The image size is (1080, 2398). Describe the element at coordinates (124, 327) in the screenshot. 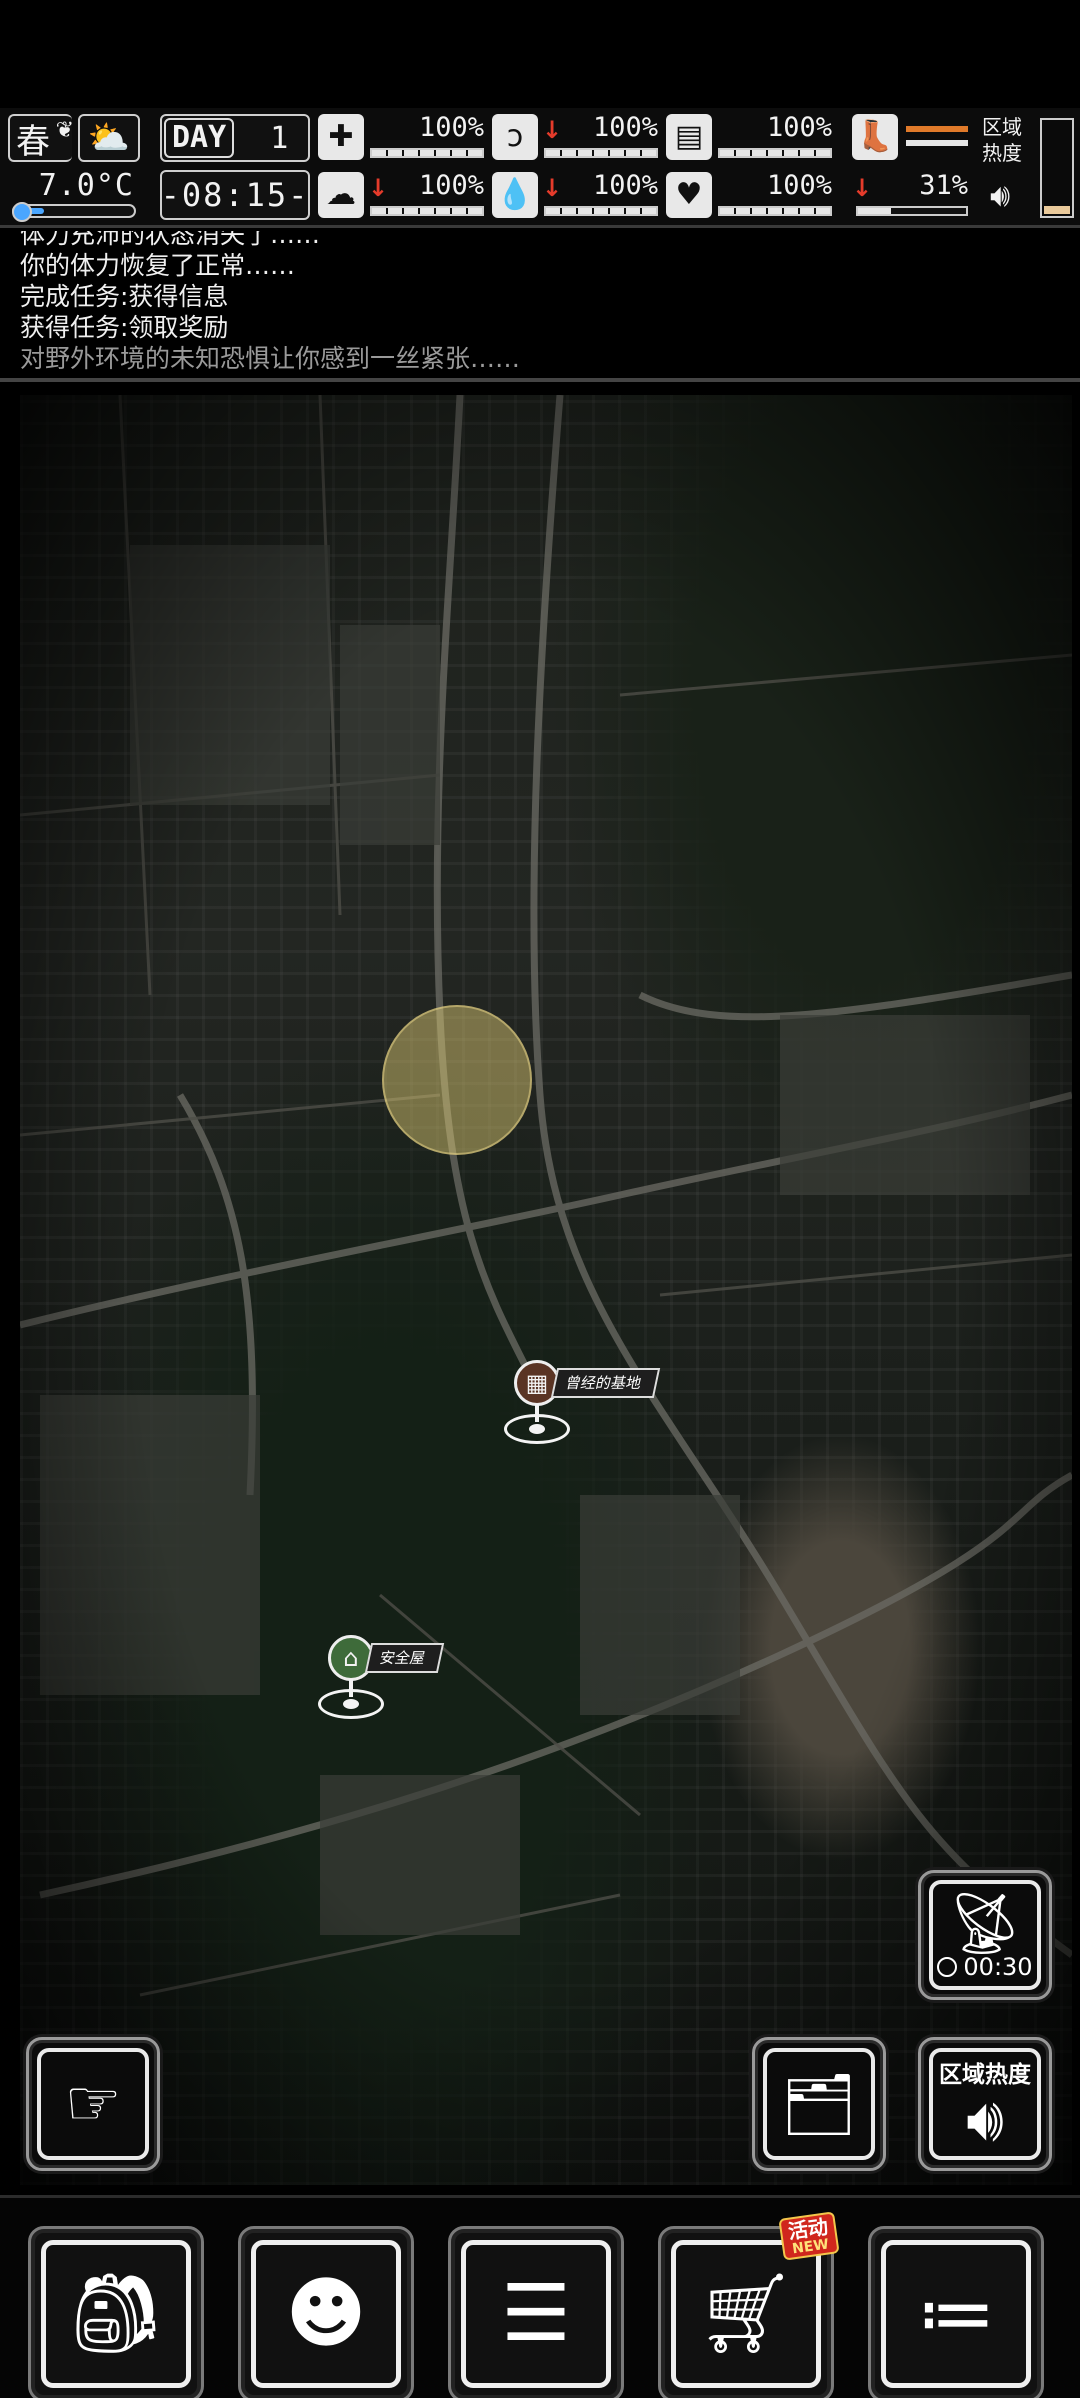

I see `log-line: 获得任务:领取奖励` at that location.